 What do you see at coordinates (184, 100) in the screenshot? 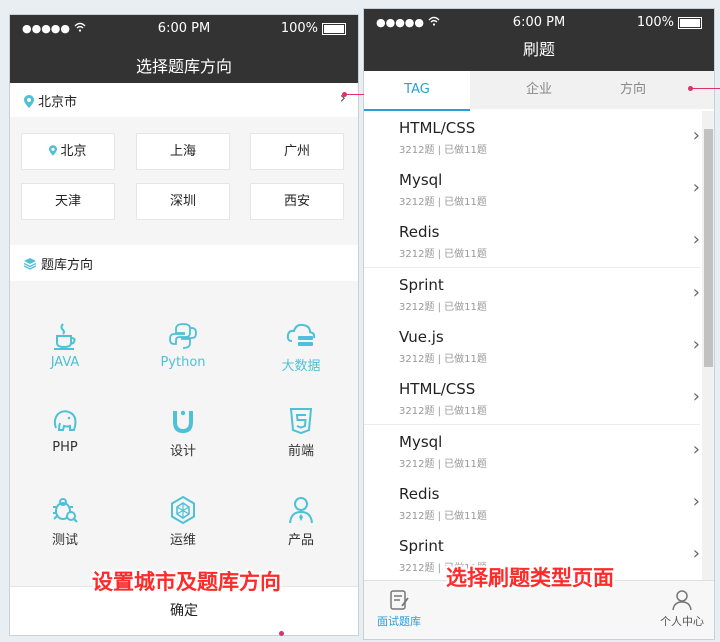
I see `current-city-row: 北京市 ›` at bounding box center [184, 100].